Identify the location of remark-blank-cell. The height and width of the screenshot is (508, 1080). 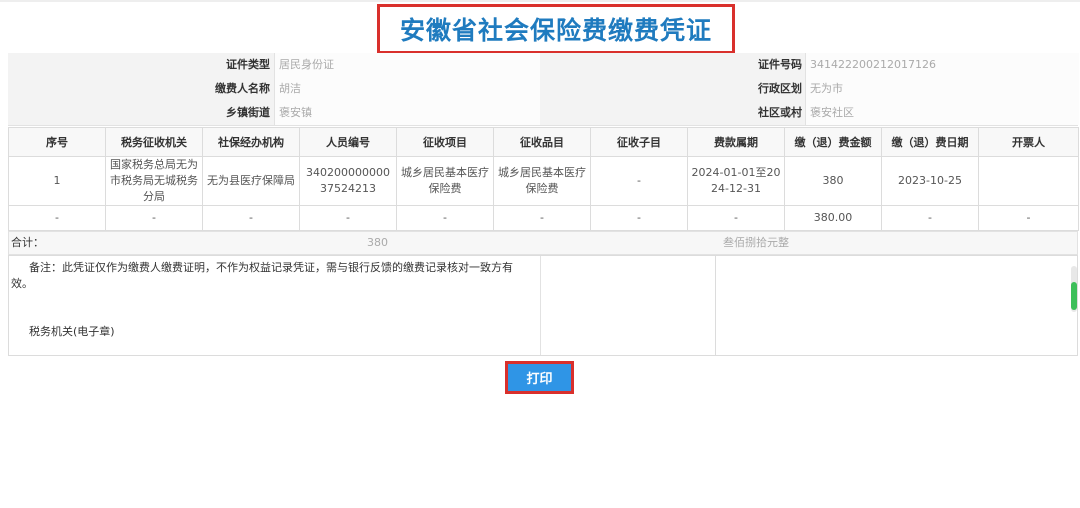
(897, 305).